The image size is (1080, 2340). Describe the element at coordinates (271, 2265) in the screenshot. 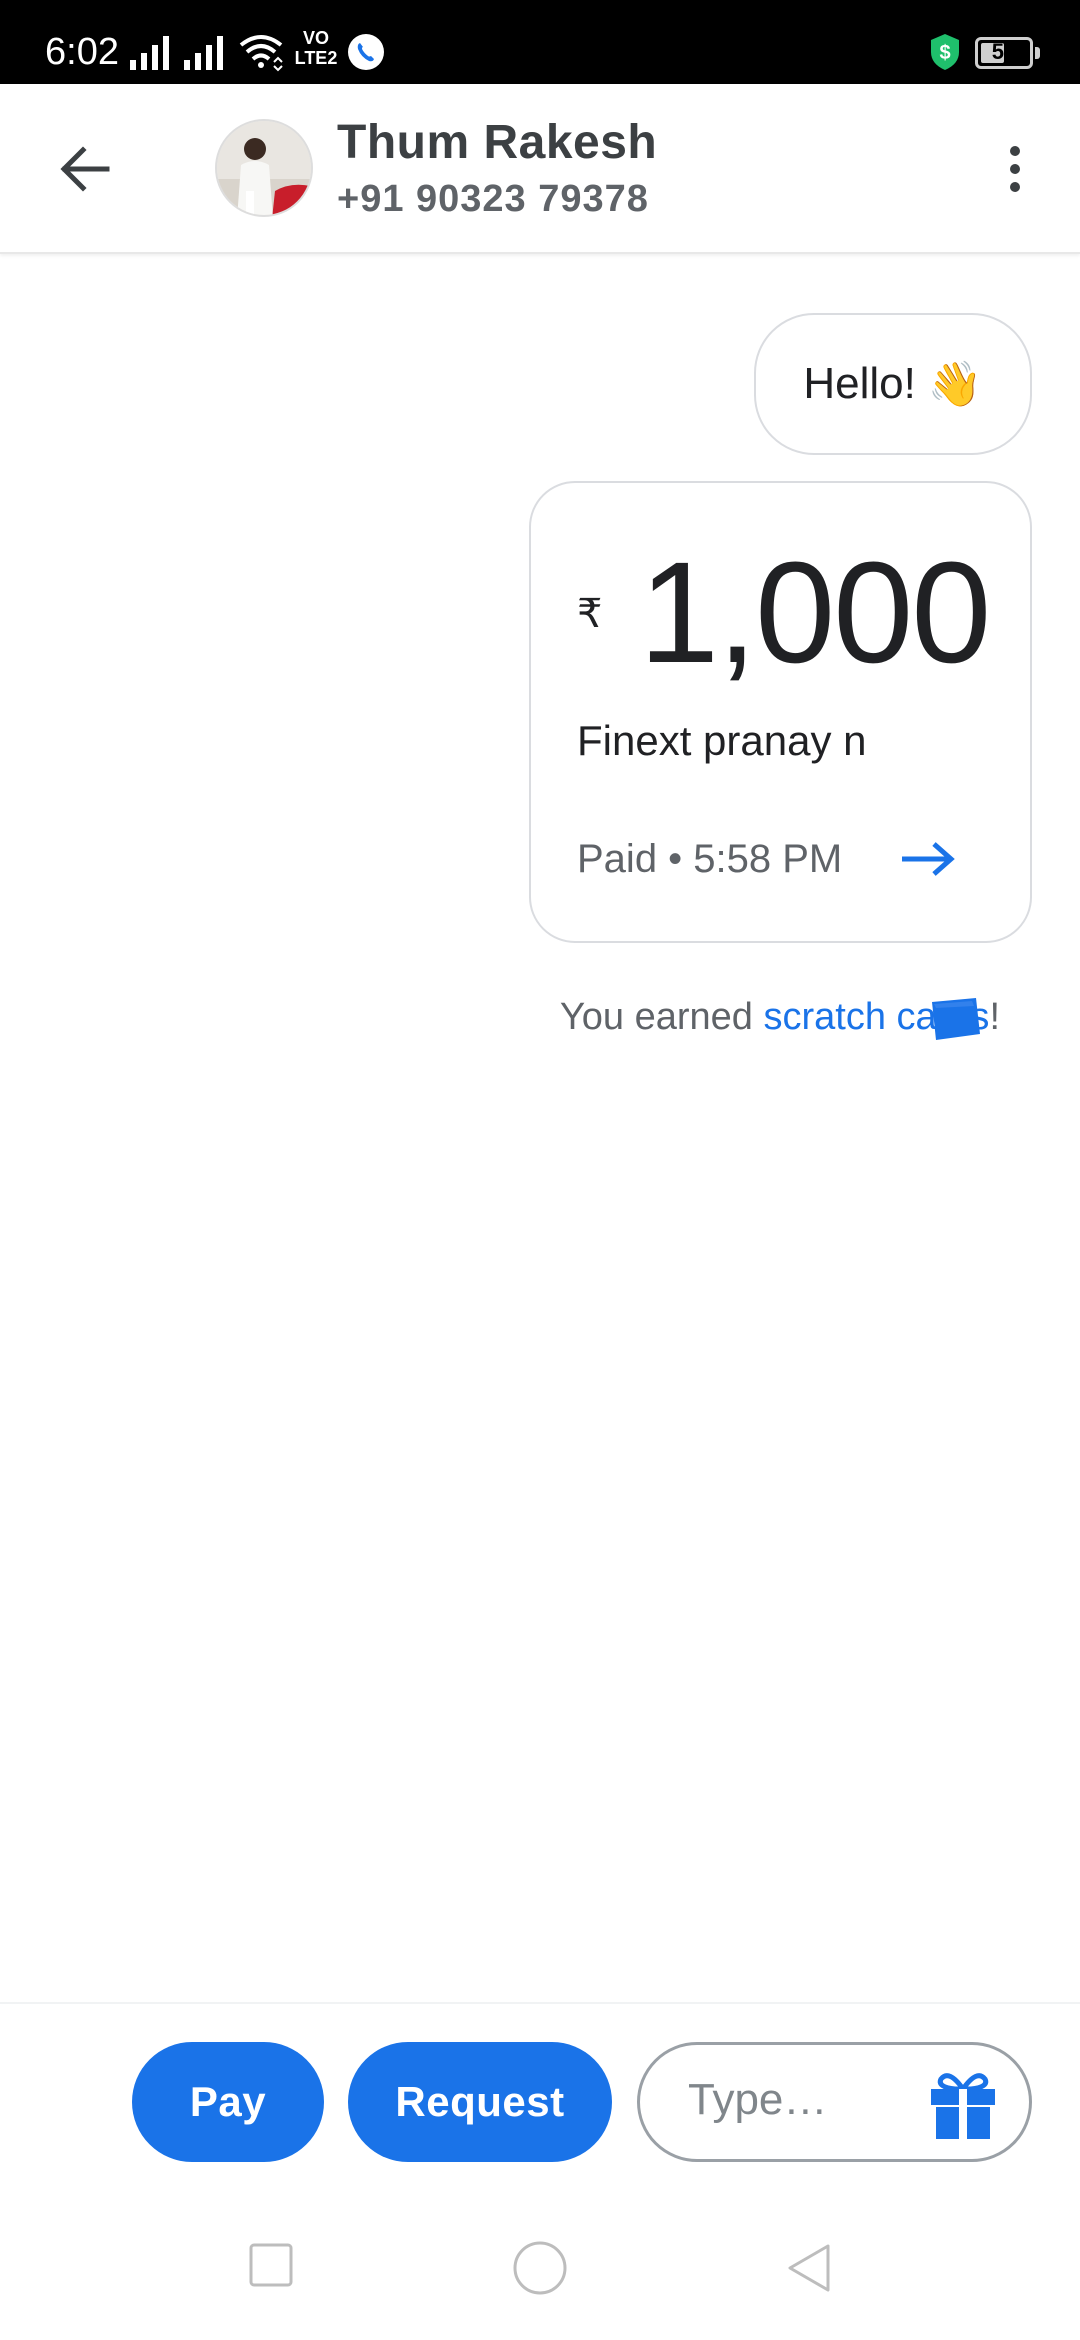

I see `recent-apps-icon` at that location.